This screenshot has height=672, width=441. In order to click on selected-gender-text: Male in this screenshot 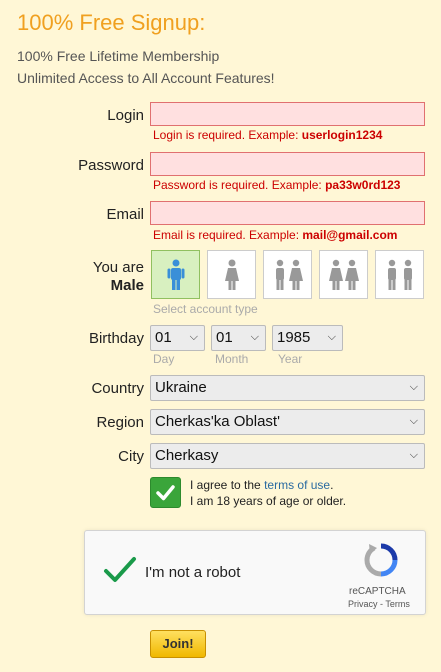, I will do `click(127, 285)`.